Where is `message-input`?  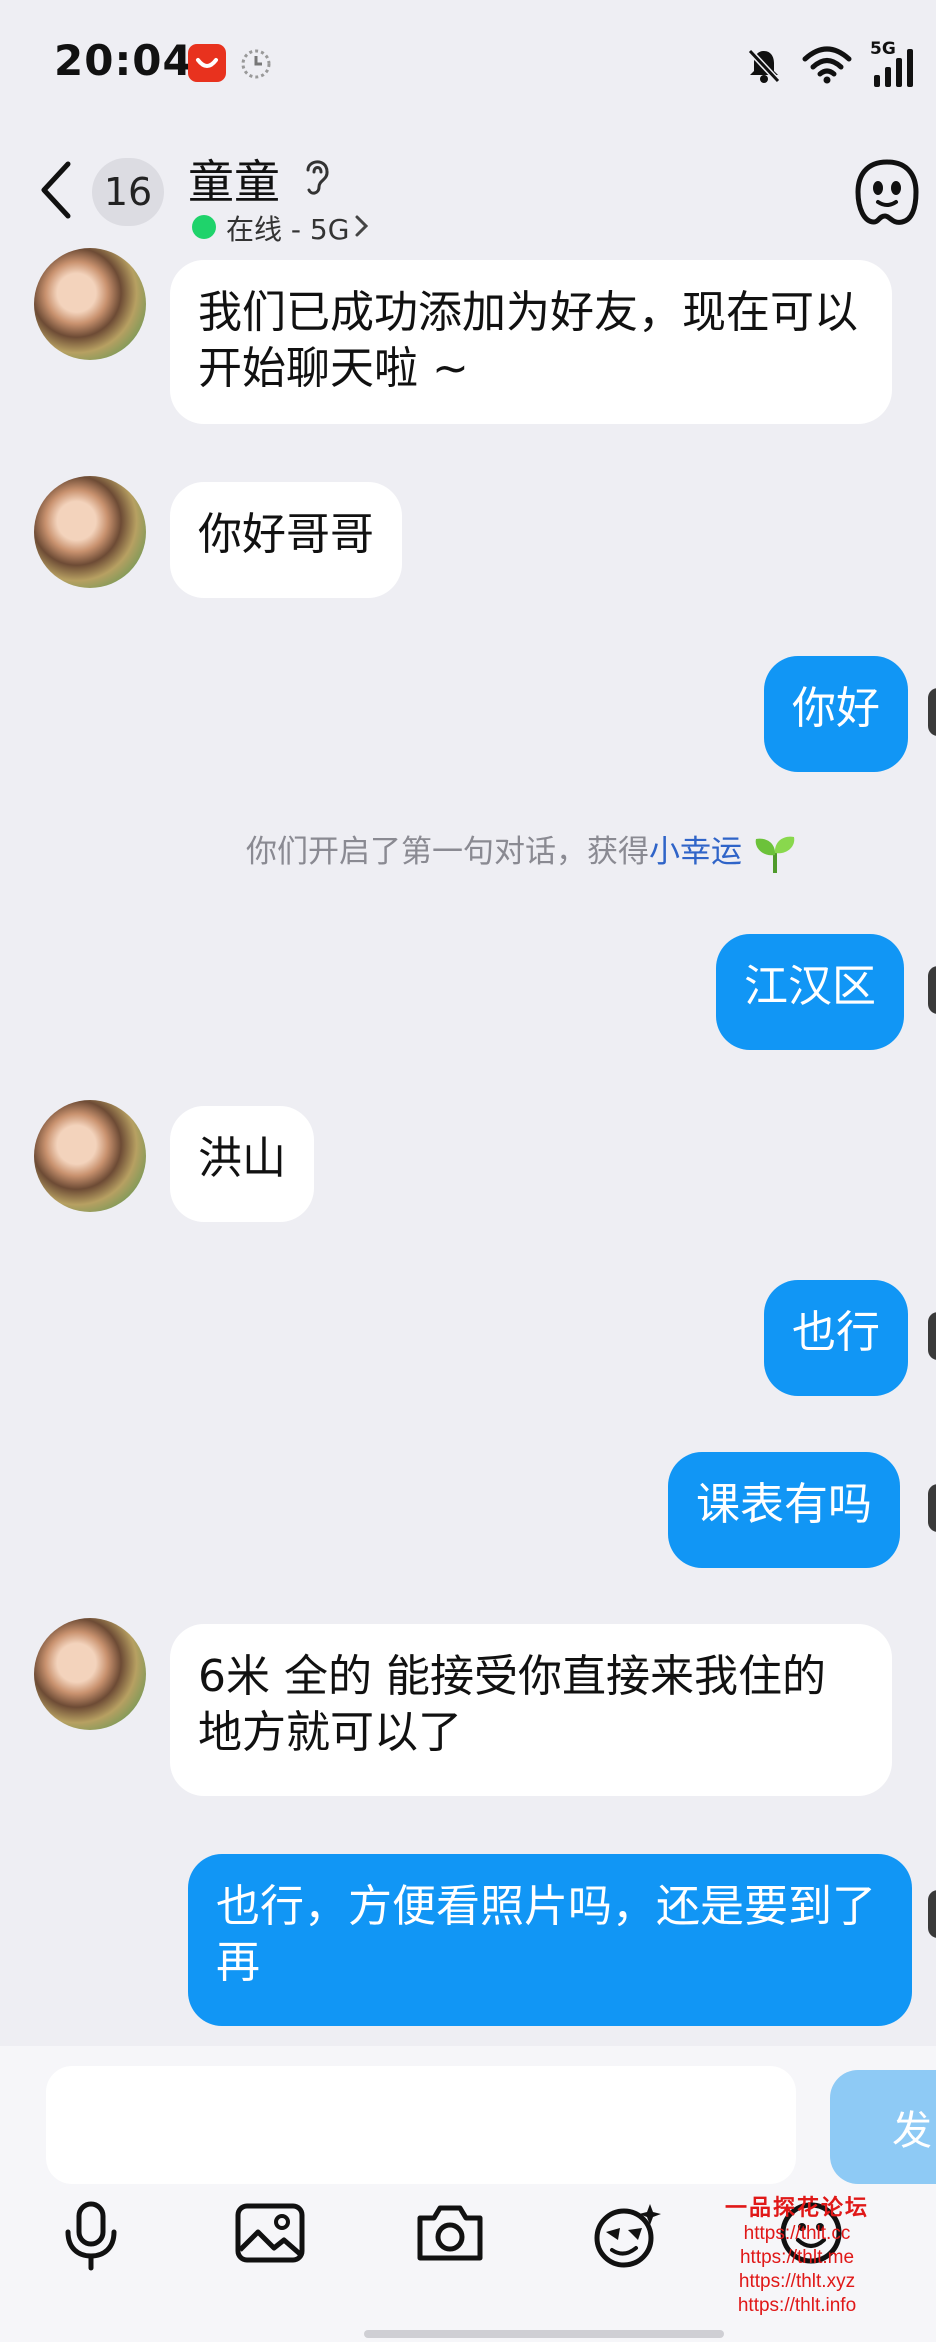
message-input is located at coordinates (421, 2125).